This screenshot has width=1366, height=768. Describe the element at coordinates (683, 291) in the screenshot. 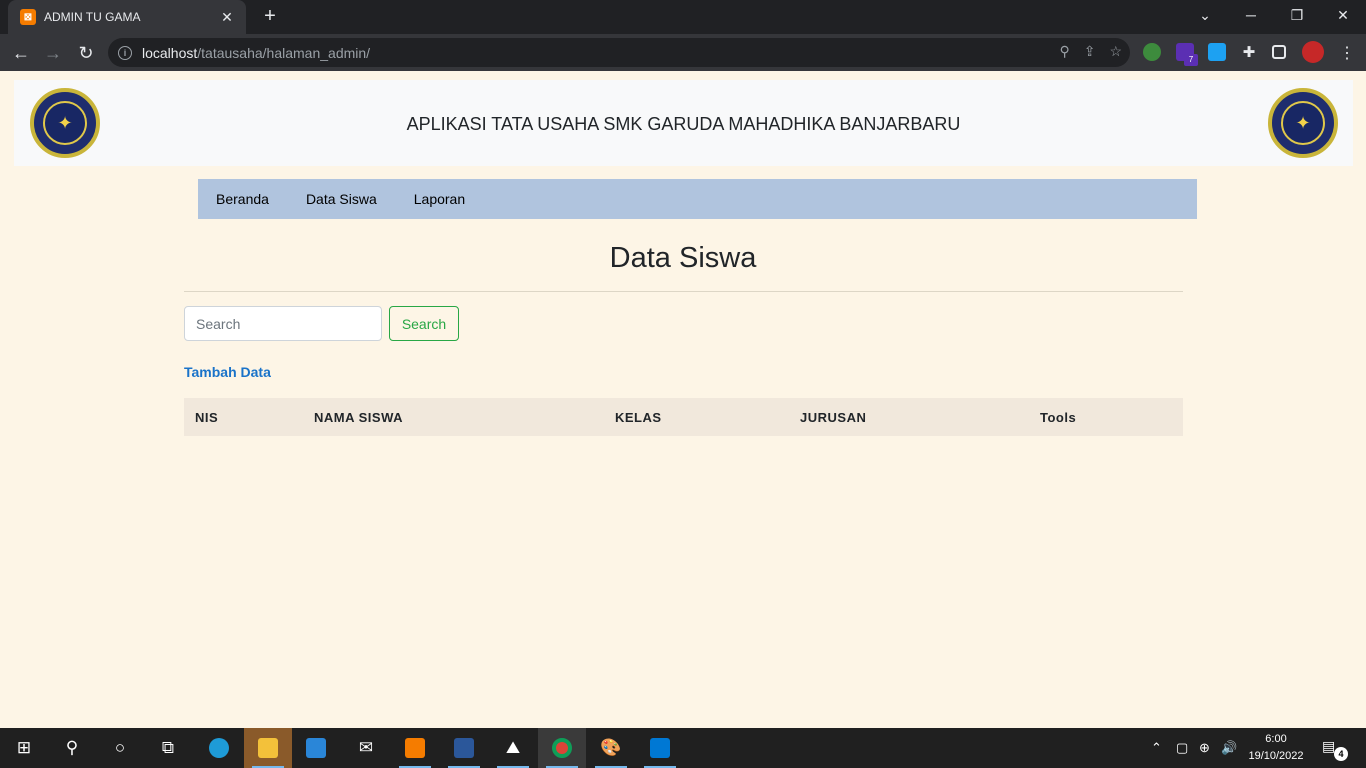

I see `heading-divider` at that location.